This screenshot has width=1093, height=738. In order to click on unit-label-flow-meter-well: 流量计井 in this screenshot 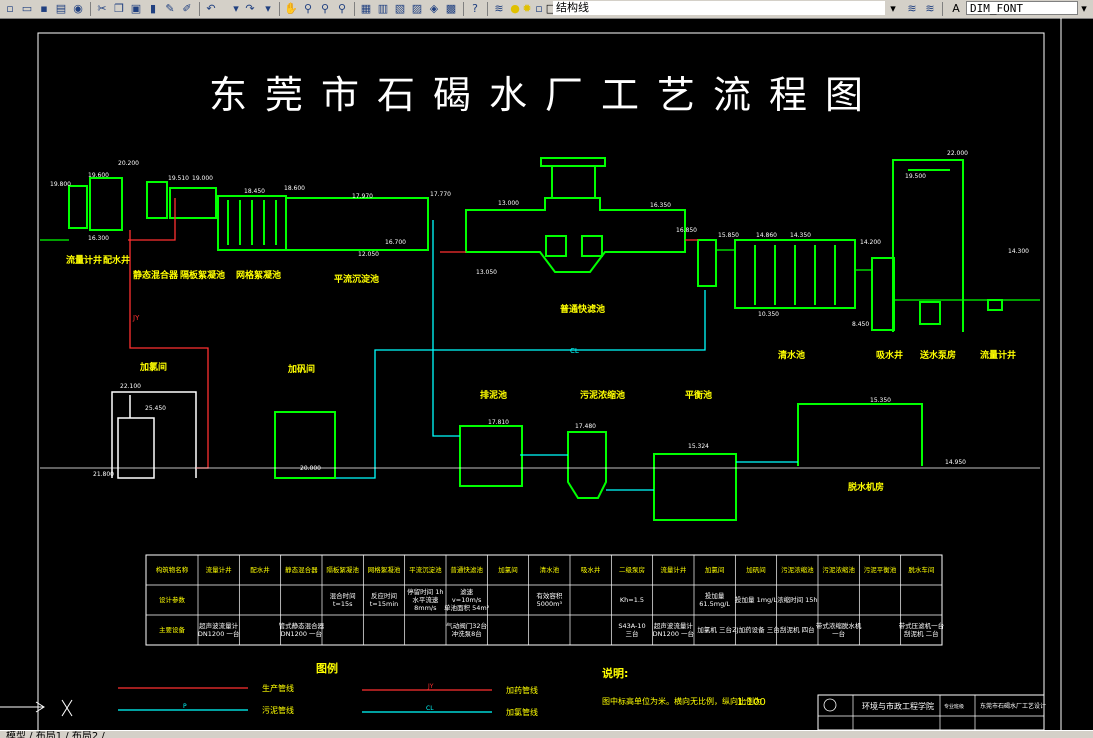, I will do `click(84, 260)`.